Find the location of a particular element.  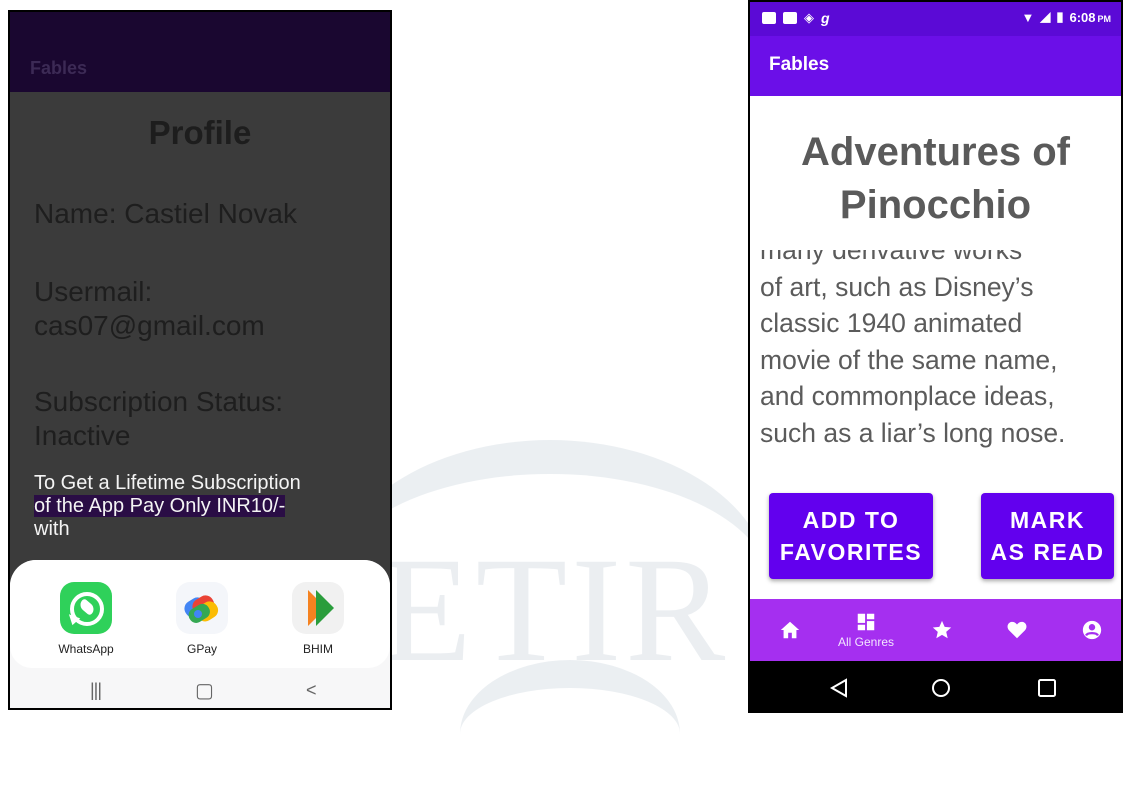

home-circle-icon is located at coordinates (941, 688).